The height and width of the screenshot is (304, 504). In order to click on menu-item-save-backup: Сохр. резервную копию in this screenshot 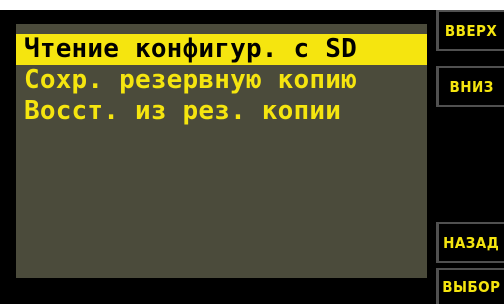, I will do `click(221, 80)`.